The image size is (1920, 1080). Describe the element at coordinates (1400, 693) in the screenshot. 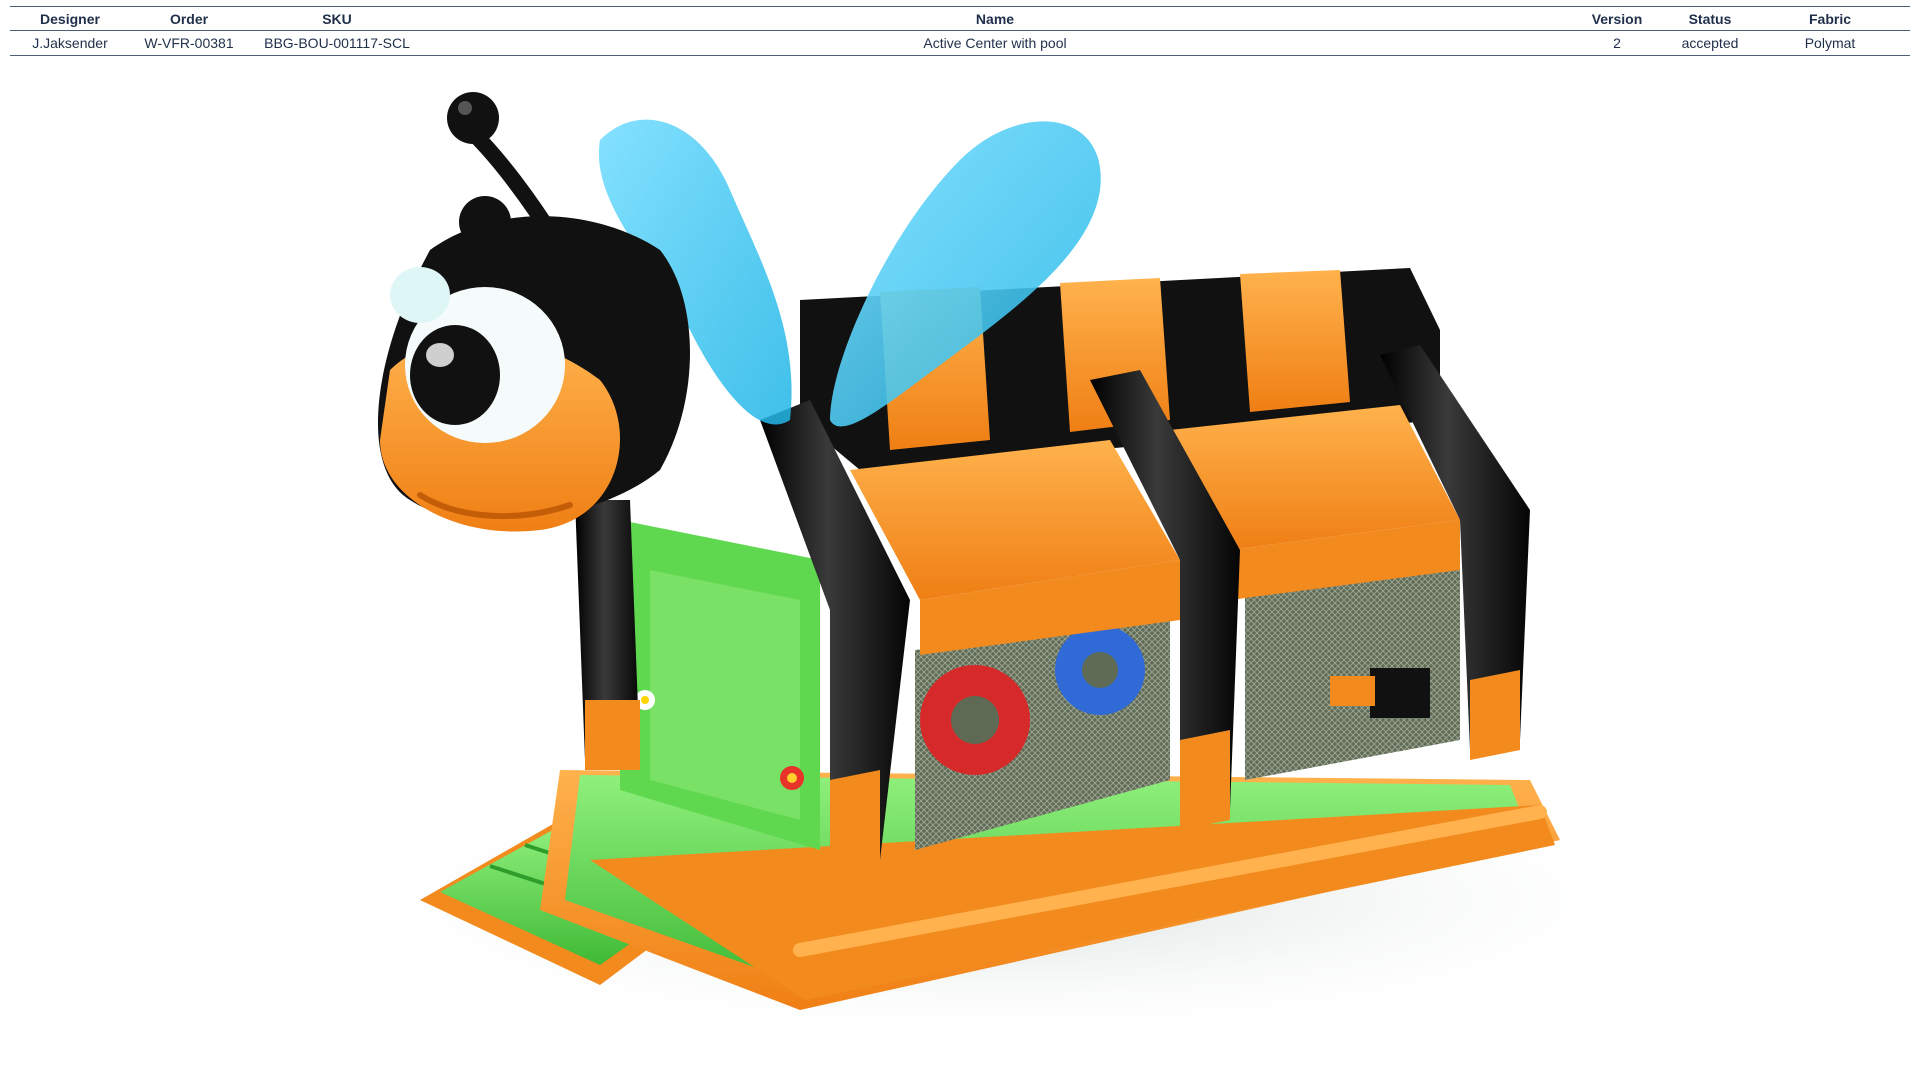

I see `tunnel-obstacle` at that location.